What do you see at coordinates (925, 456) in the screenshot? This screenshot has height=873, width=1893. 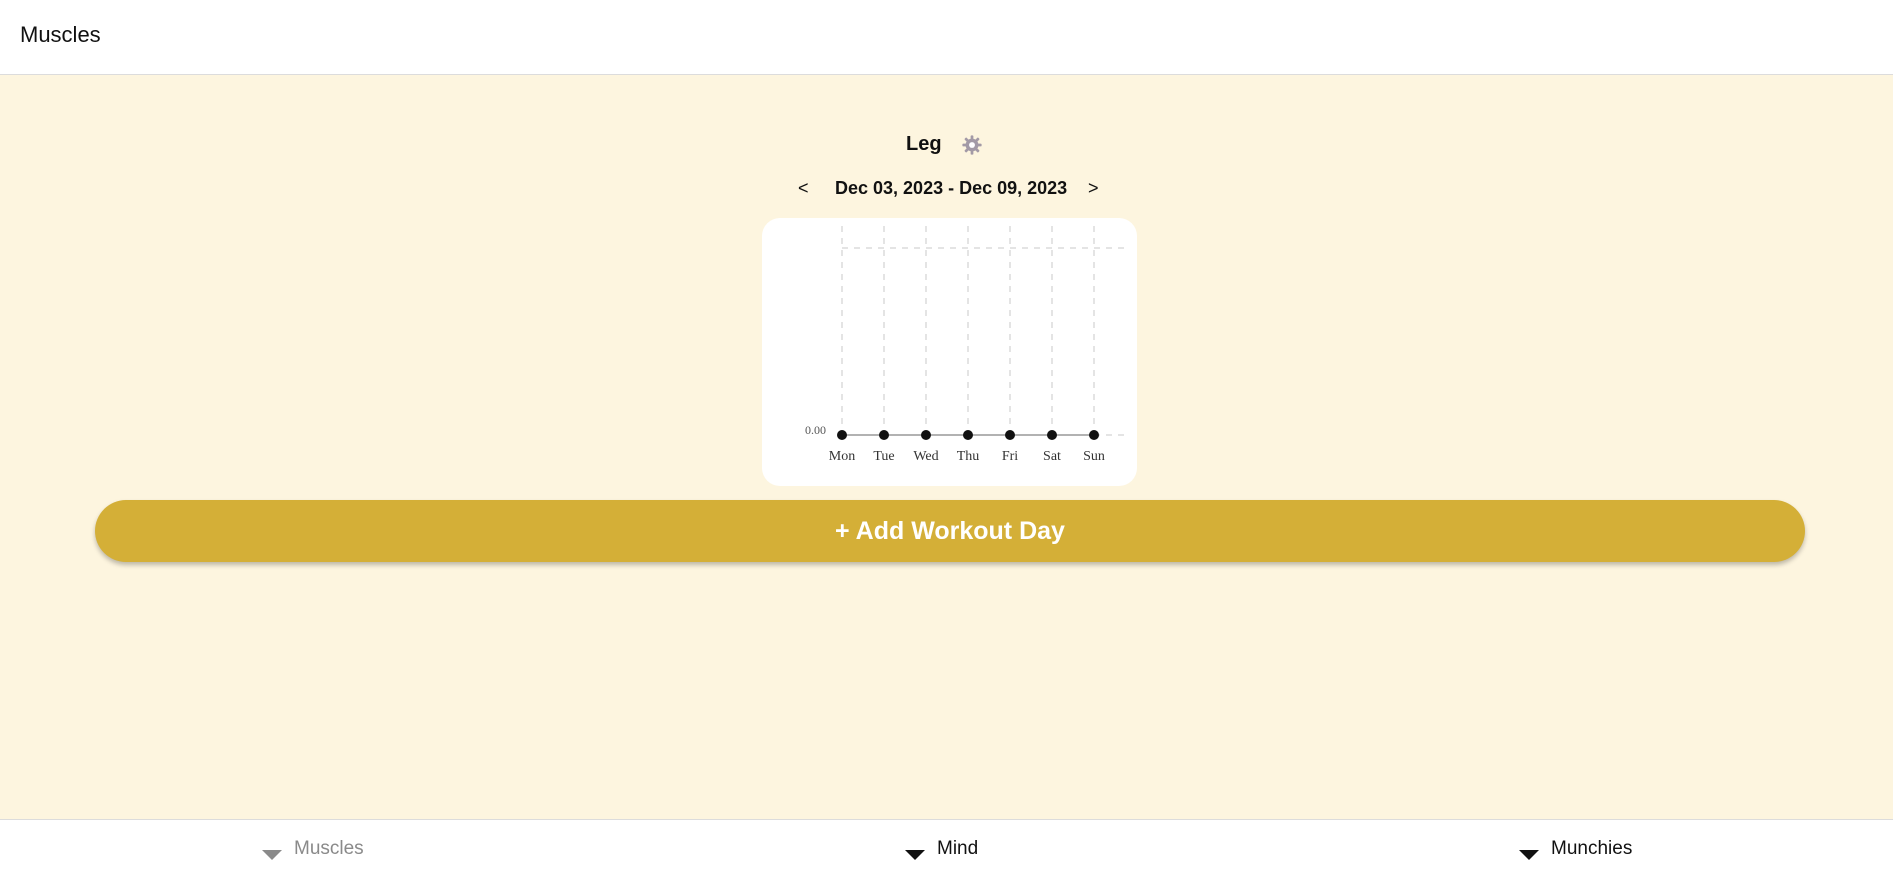 I see `x-tick-label: Wed` at bounding box center [925, 456].